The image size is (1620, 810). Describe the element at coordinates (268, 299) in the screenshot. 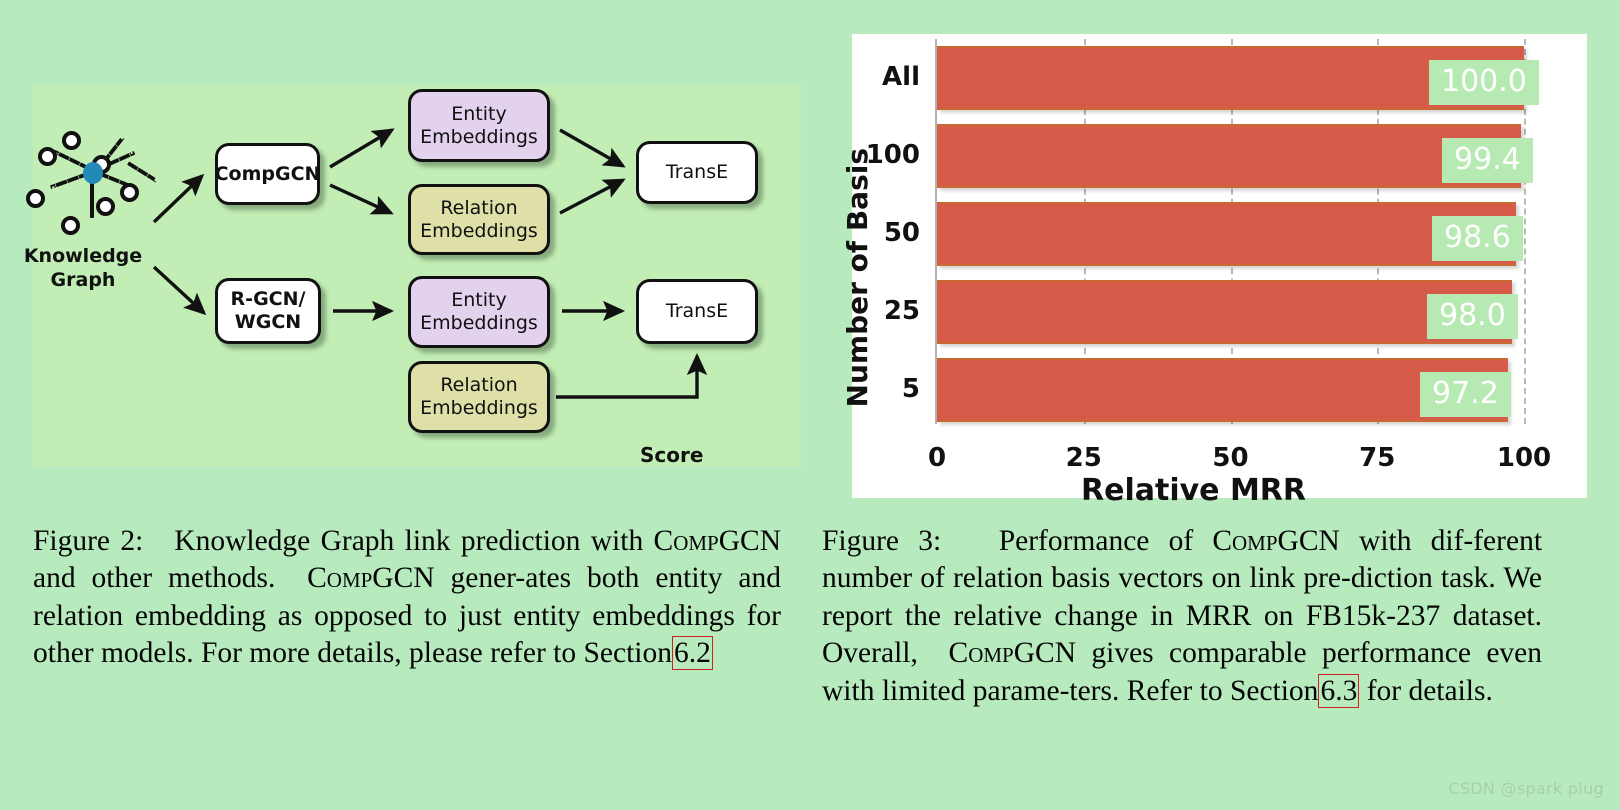

I see `box-rgcn-line1: R-GCN/` at that location.